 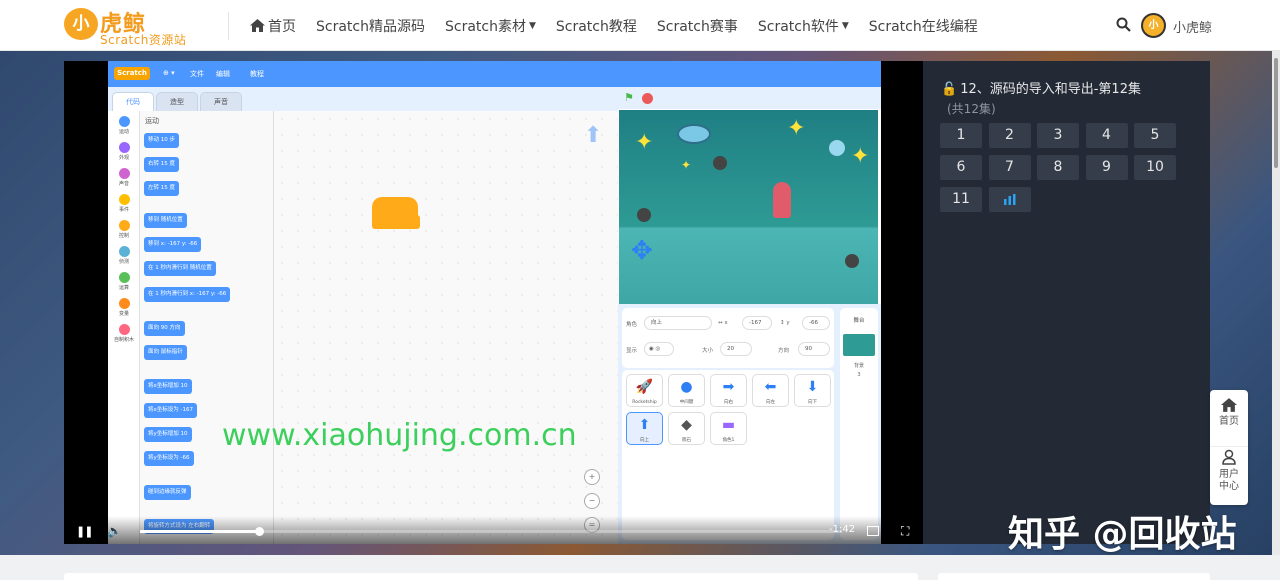 I want to click on nav-item-contests: Scratch赛事, so click(x=697, y=26).